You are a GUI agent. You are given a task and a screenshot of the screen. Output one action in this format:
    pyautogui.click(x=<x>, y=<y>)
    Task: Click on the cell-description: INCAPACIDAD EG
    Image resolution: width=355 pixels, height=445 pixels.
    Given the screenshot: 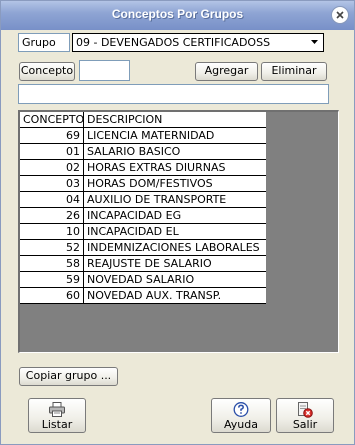 What is the action you would take?
    pyautogui.click(x=134, y=215)
    